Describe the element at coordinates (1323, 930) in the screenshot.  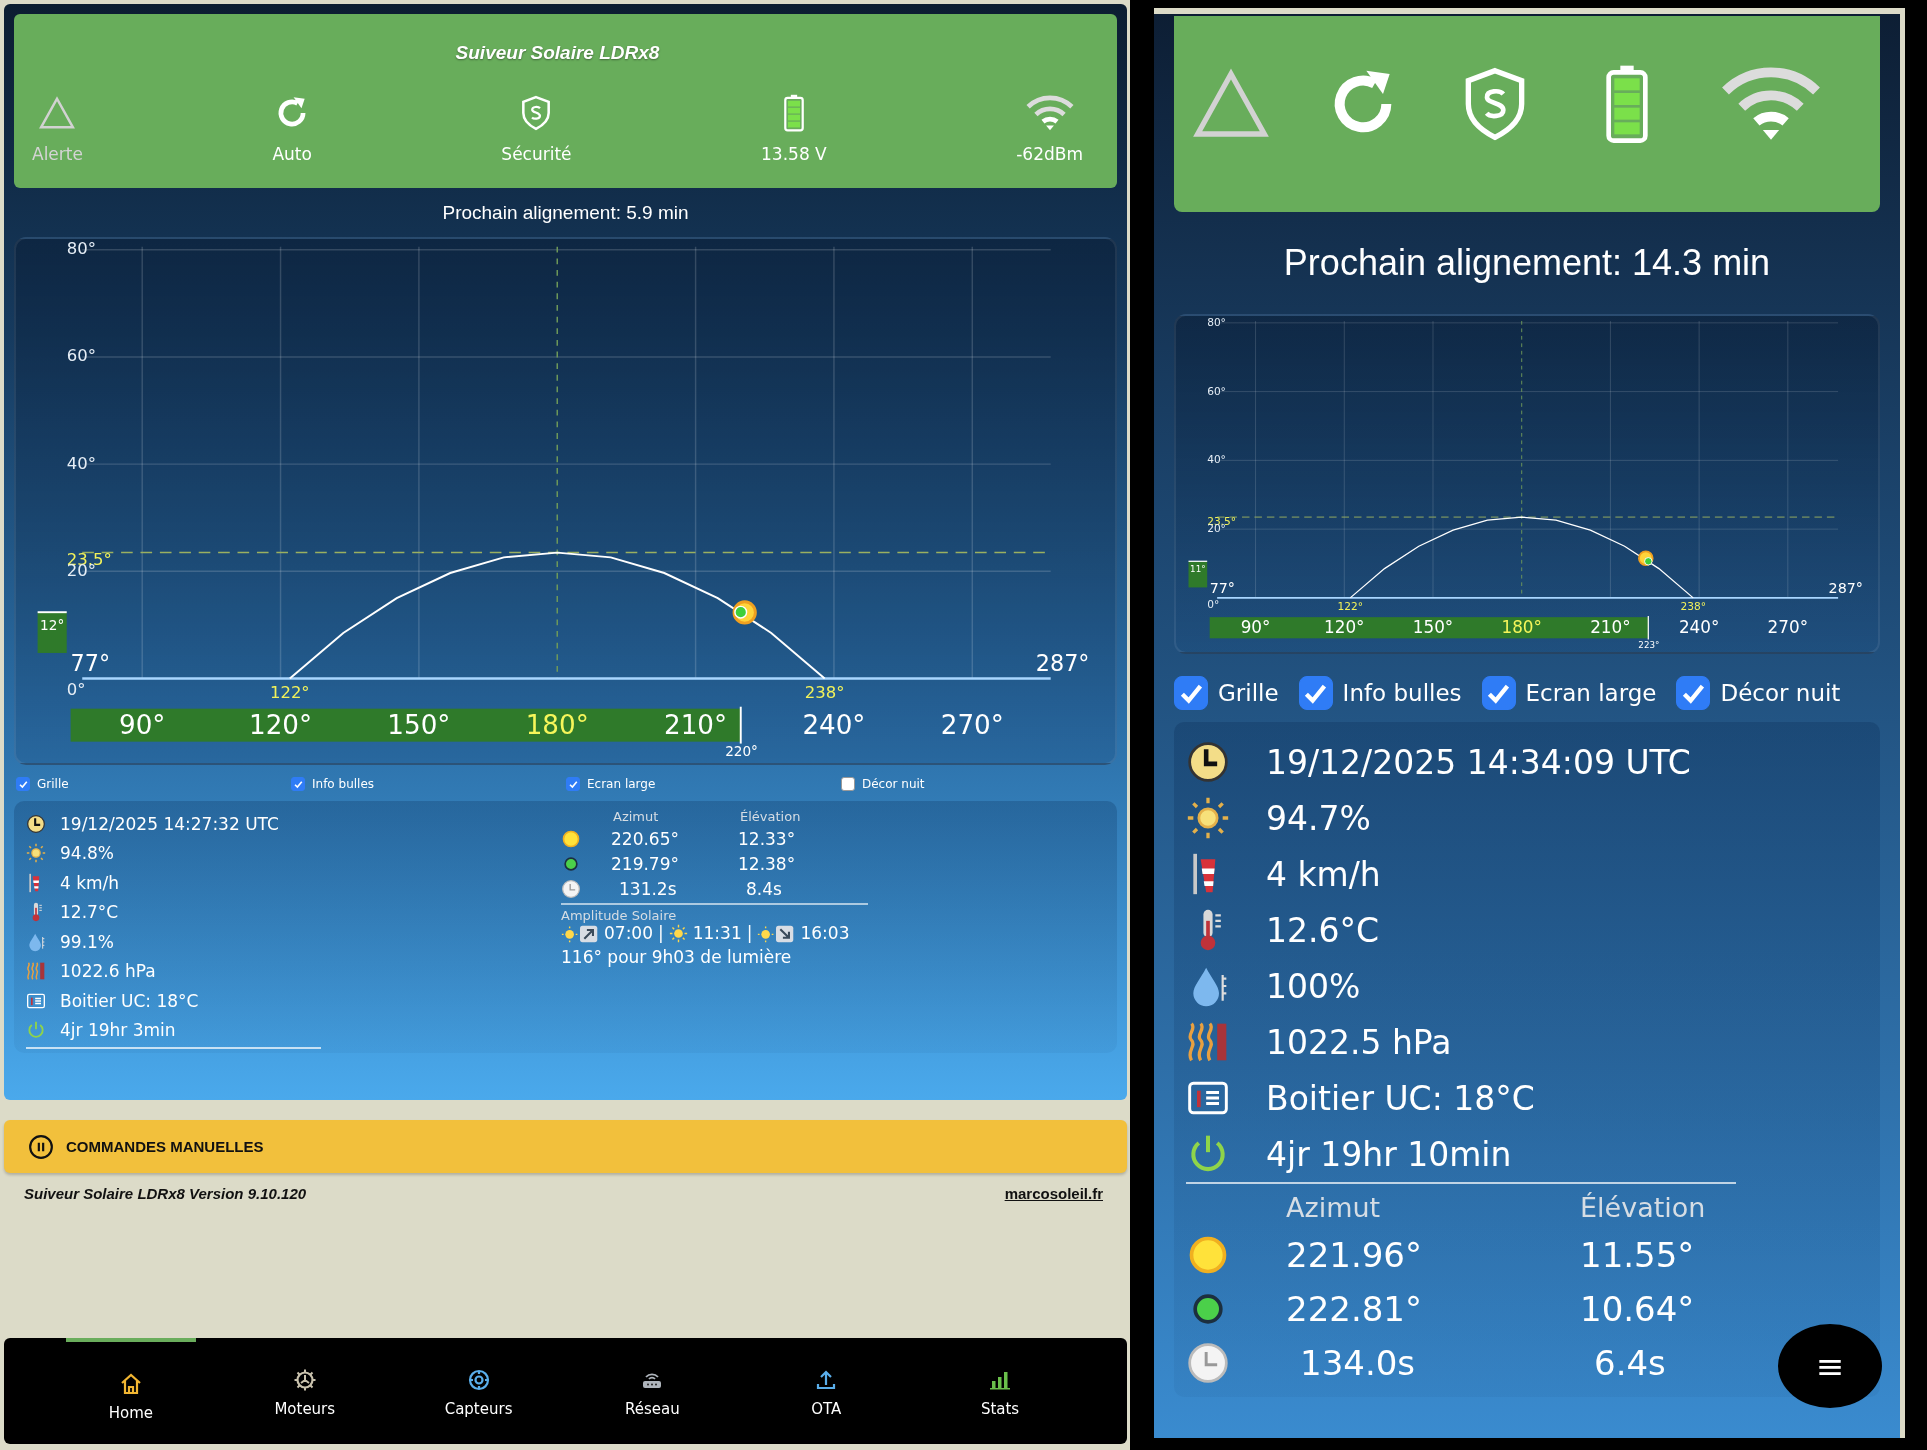
I see `reading-value: 12.6°C` at that location.